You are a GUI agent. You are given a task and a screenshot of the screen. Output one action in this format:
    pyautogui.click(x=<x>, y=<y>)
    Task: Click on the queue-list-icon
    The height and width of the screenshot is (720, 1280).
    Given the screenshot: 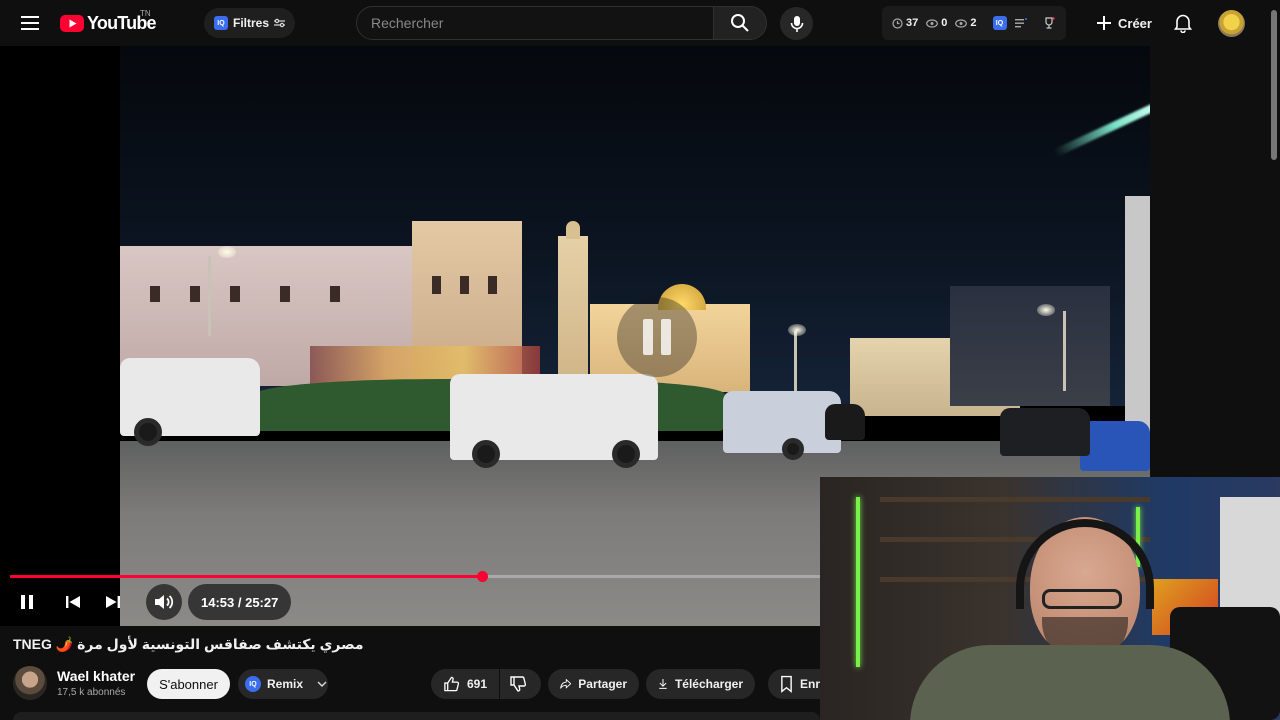 What is the action you would take?
    pyautogui.click(x=1020, y=23)
    